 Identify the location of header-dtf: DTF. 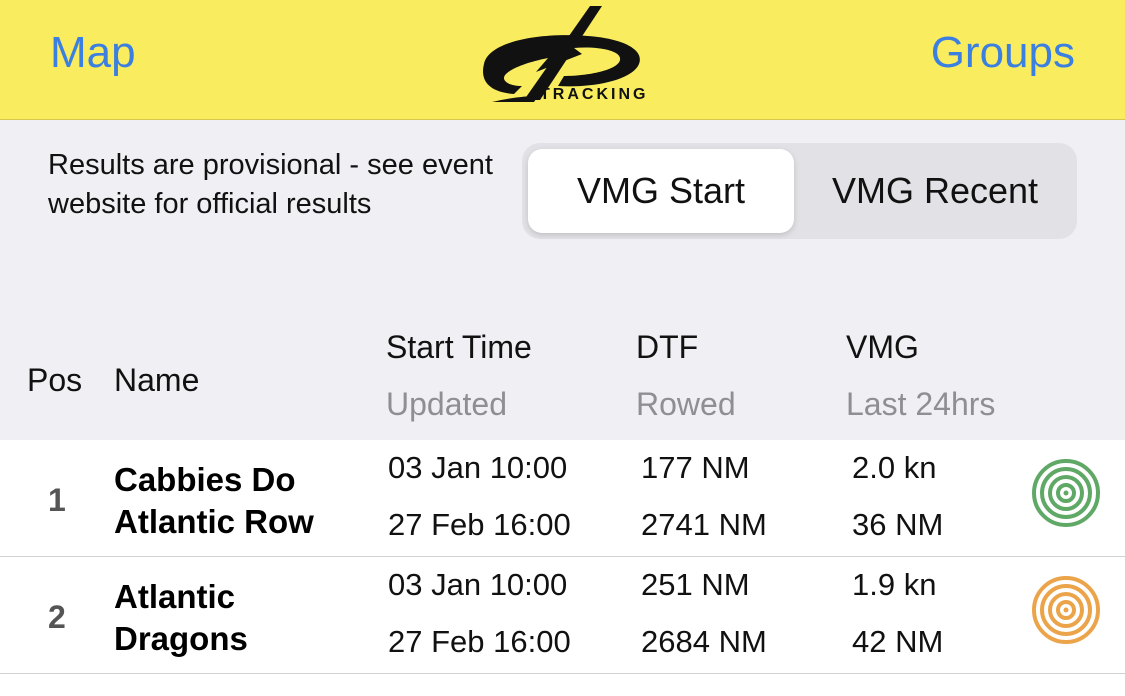
(667, 347).